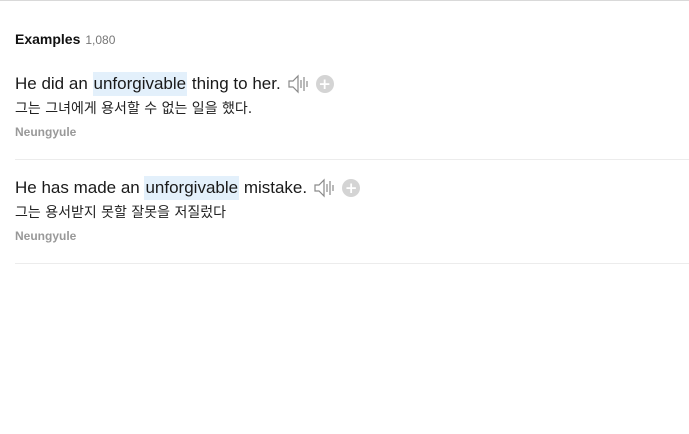 The image size is (689, 434). Describe the element at coordinates (234, 83) in the screenshot. I see `sentence-text: thing to her.` at that location.